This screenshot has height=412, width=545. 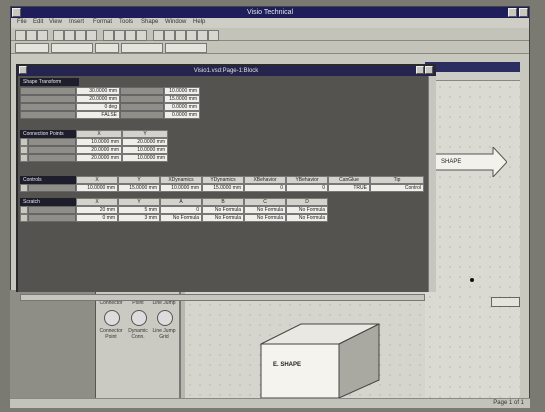 I want to click on line-style-select, so click(x=142, y=48).